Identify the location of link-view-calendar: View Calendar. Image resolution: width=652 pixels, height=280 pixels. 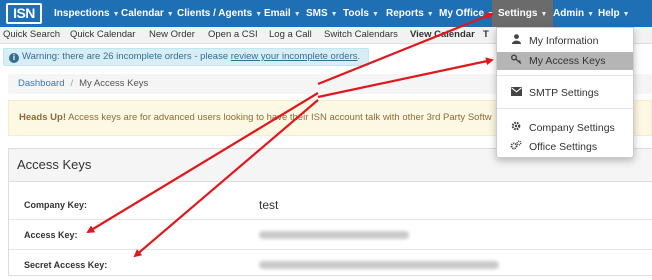
(442, 35).